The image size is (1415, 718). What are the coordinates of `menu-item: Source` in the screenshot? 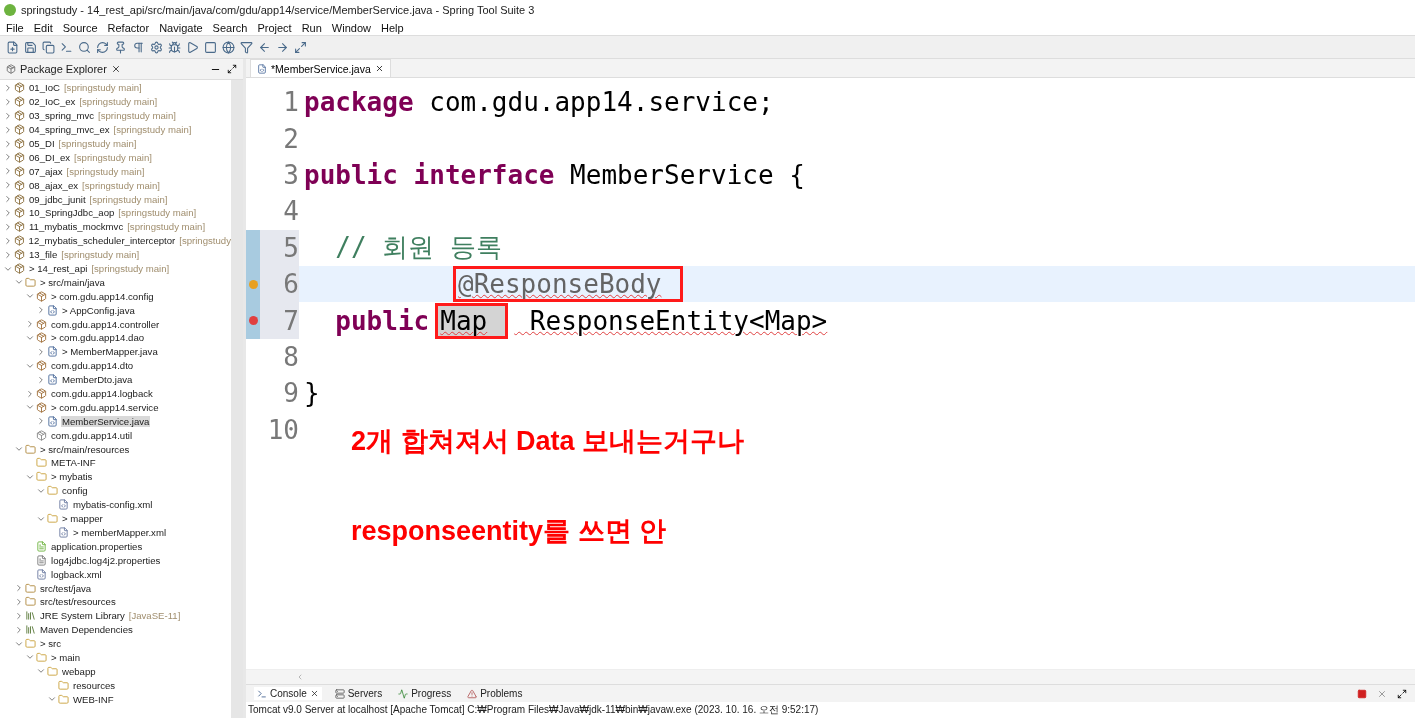 It's located at (80, 27).